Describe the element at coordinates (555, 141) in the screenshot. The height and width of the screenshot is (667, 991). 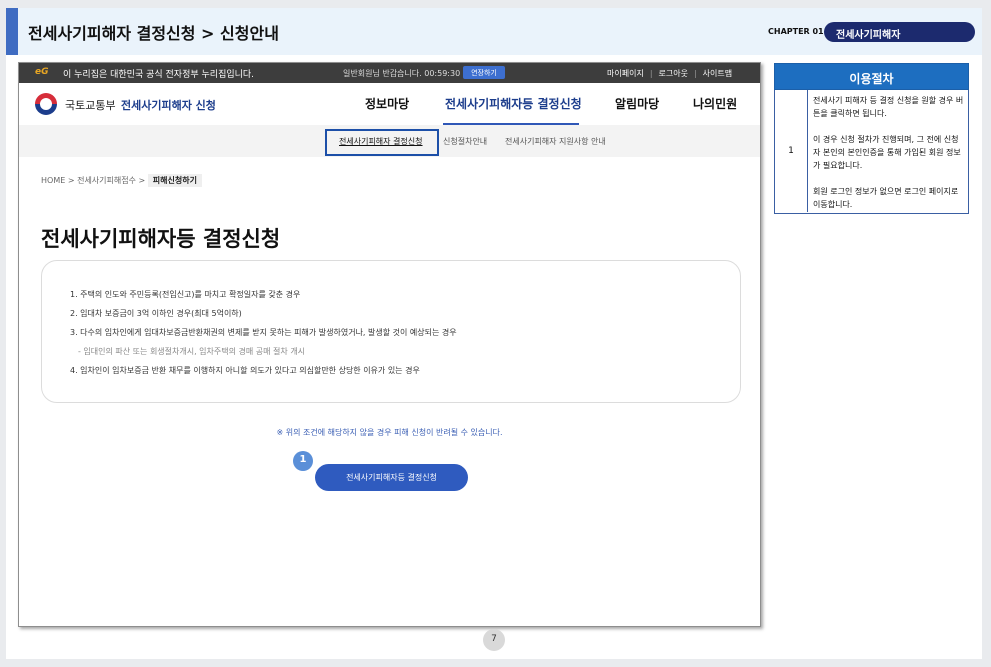
I see `subnav-support: 전세사기피해자 지원사항 안내` at that location.